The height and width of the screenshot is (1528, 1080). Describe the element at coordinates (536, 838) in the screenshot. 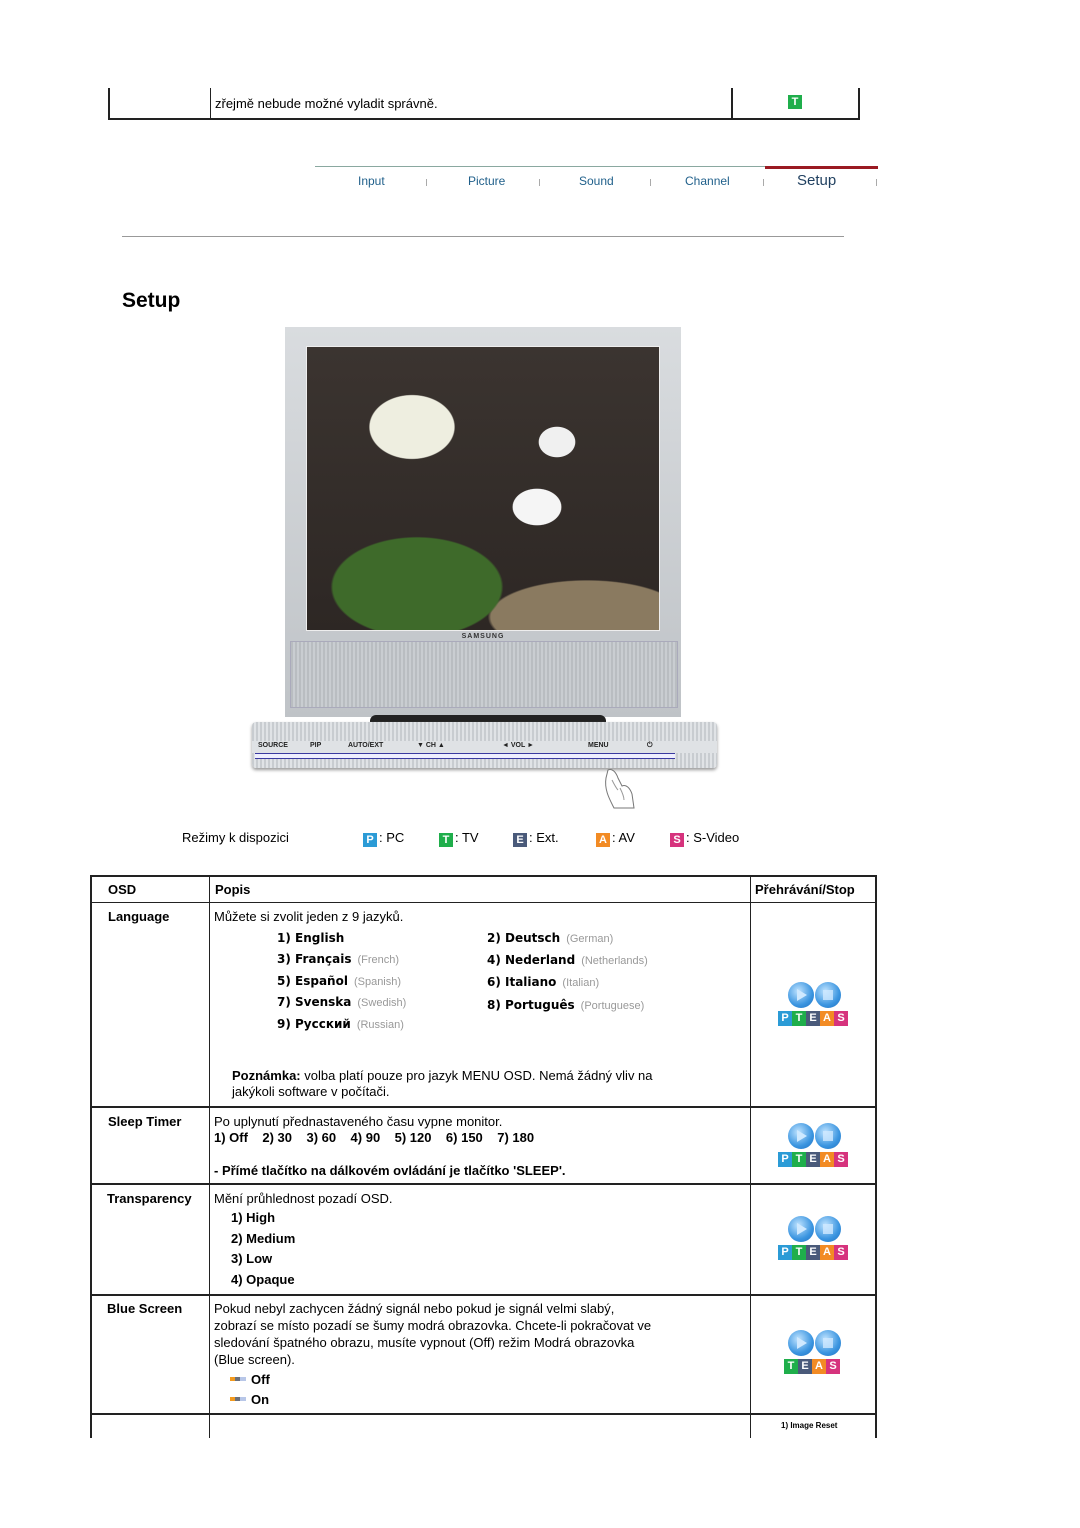

I see `mode-ext: E: Ext.` at that location.